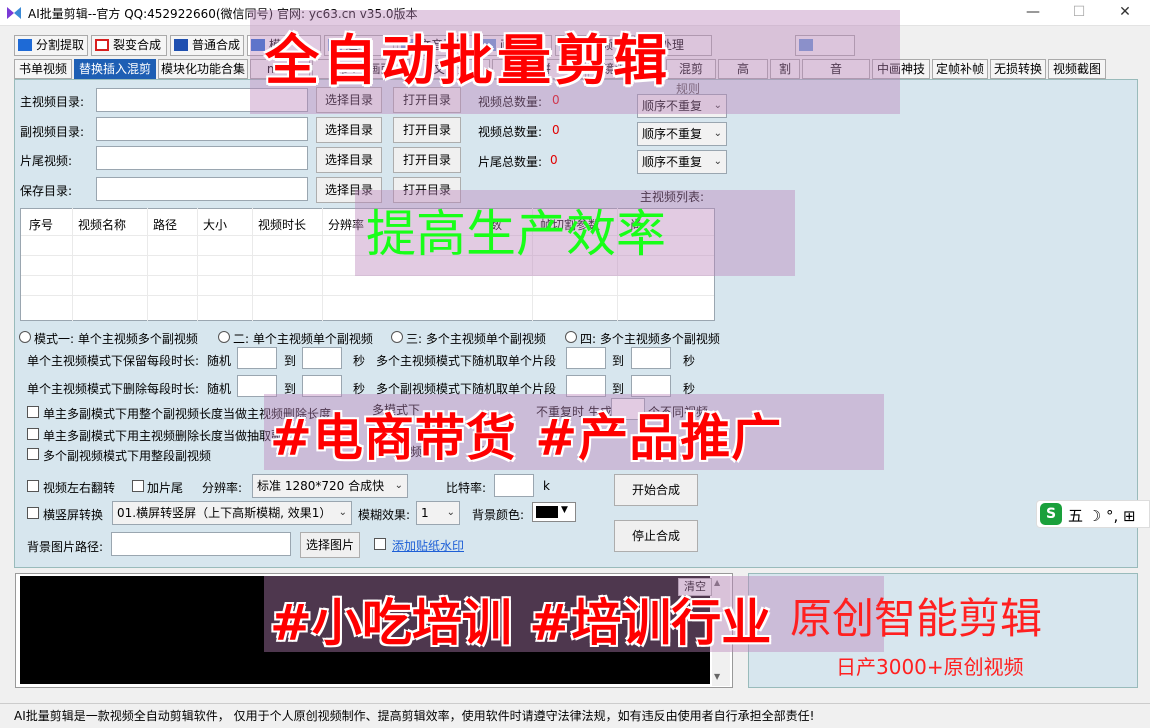 The image size is (1150, 728). What do you see at coordinates (349, 130) in the screenshot?
I see `sub-choose-dir-button: 选择目录` at bounding box center [349, 130].